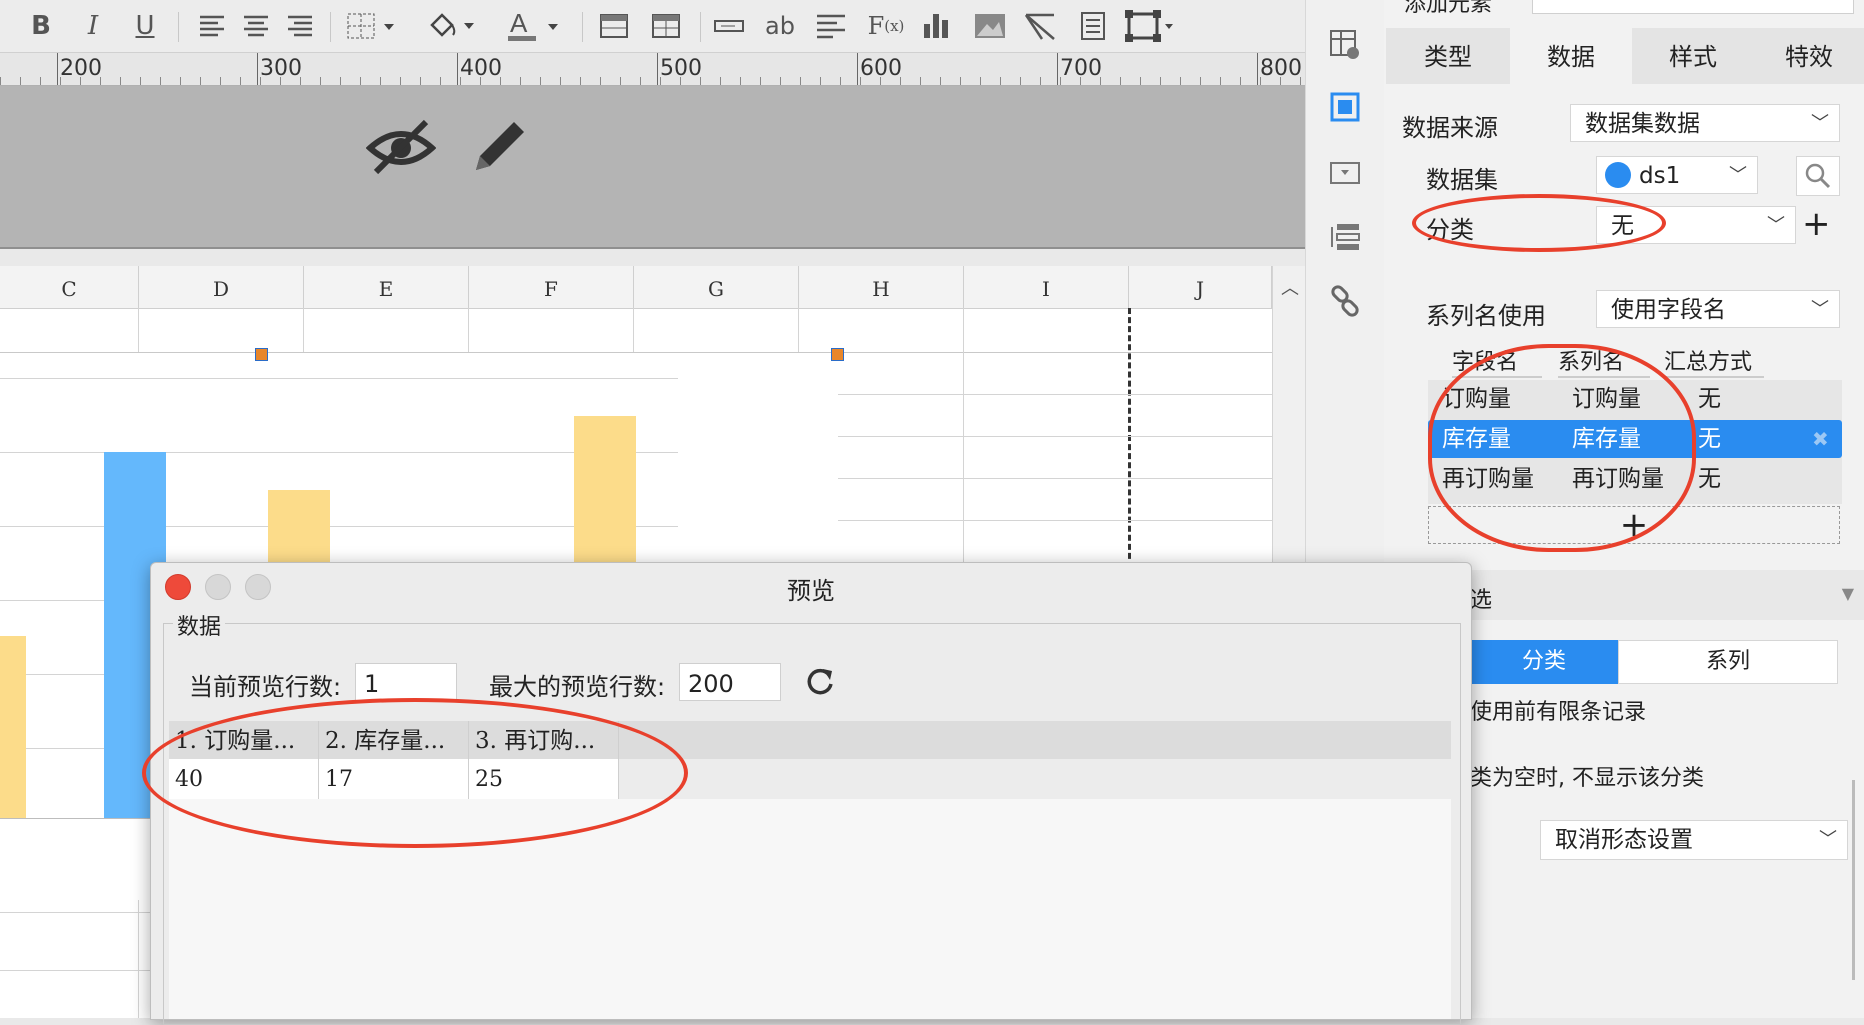  I want to click on hide-eye-icon, so click(401, 149).